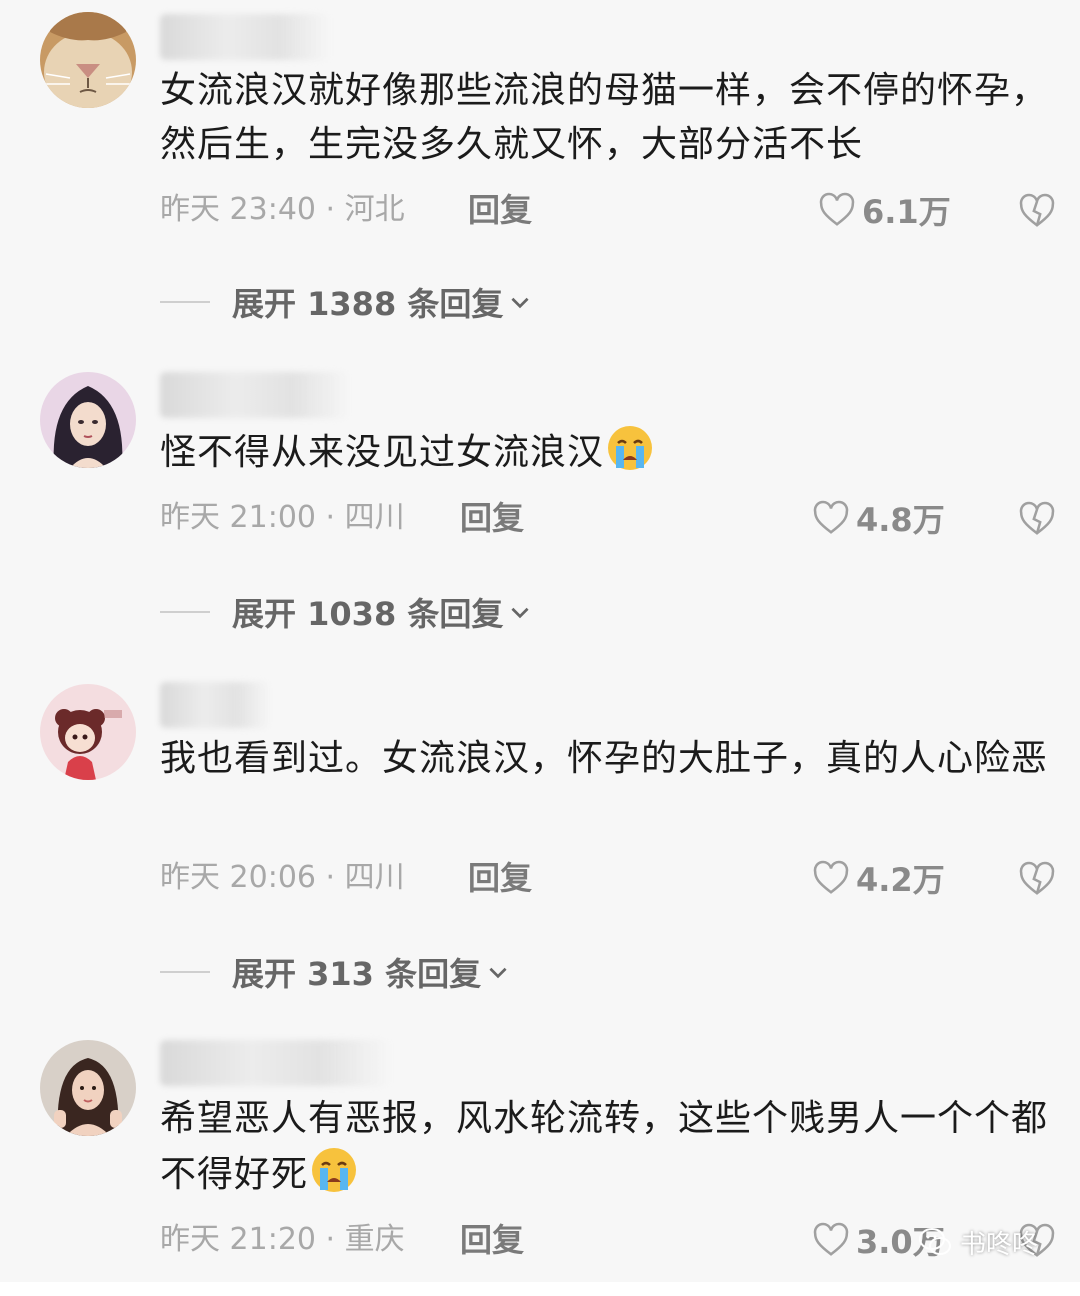 The width and height of the screenshot is (1080, 1296). I want to click on expand-replies-button: 展开 1388 条回复, so click(346, 302).